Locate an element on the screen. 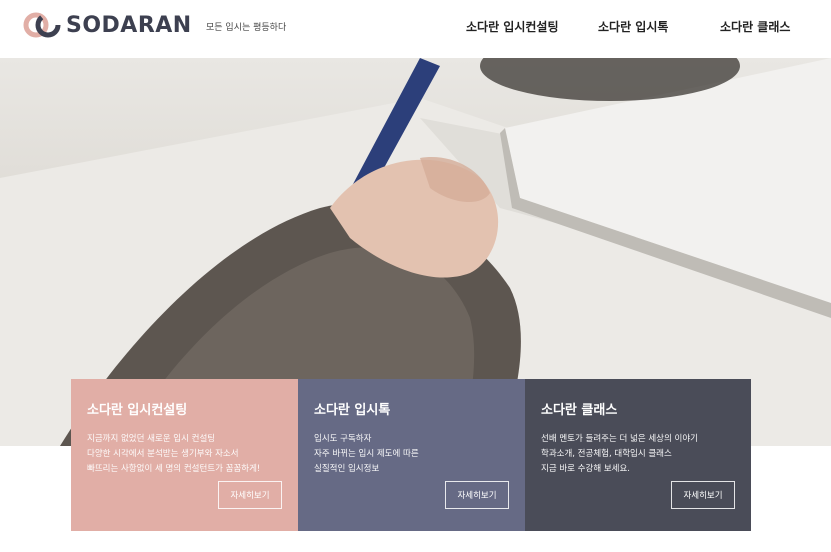 The height and width of the screenshot is (552, 831). nav-item-class: 소다란 클래스 is located at coordinates (755, 26).